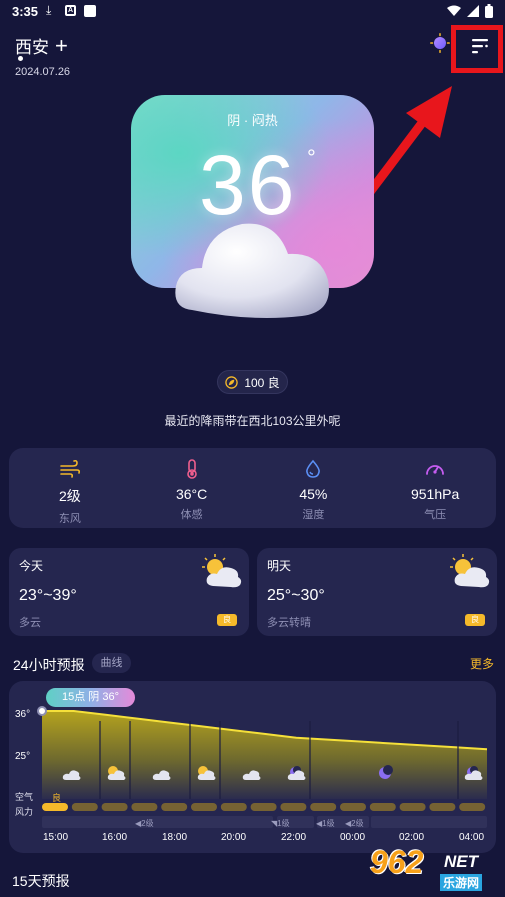 The width and height of the screenshot is (505, 897). What do you see at coordinates (279, 566) in the screenshot?
I see `day-title: 明天` at bounding box center [279, 566].